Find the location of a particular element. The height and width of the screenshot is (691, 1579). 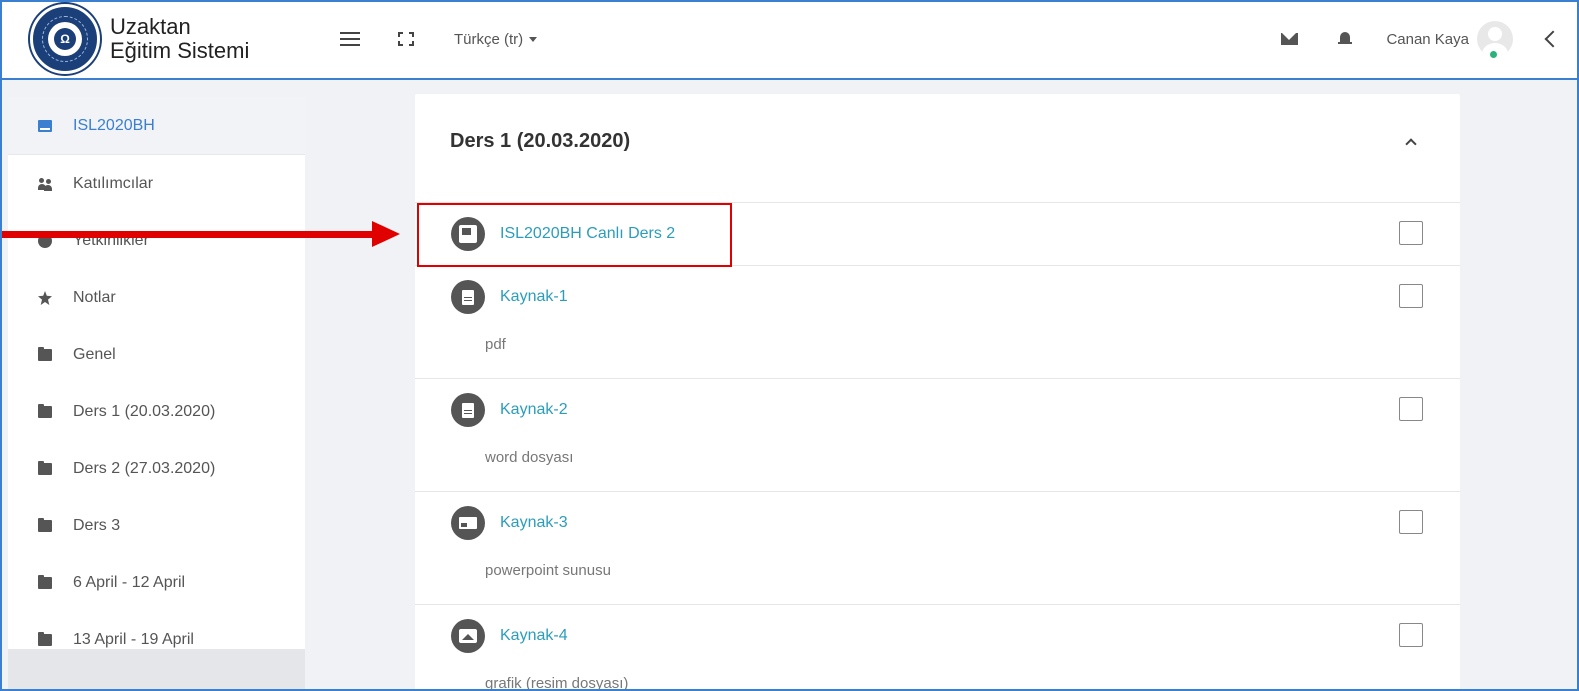

chevron-up-icon is located at coordinates (1411, 144).